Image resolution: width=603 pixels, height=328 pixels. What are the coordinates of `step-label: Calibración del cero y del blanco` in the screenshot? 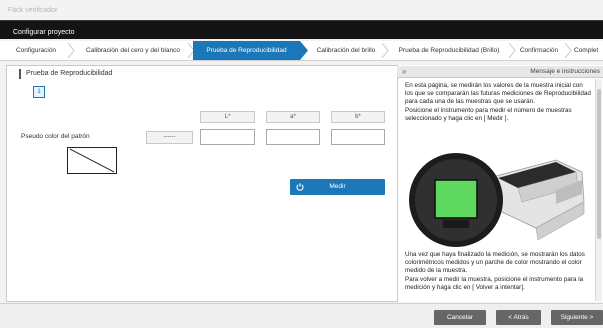 It's located at (133, 50).